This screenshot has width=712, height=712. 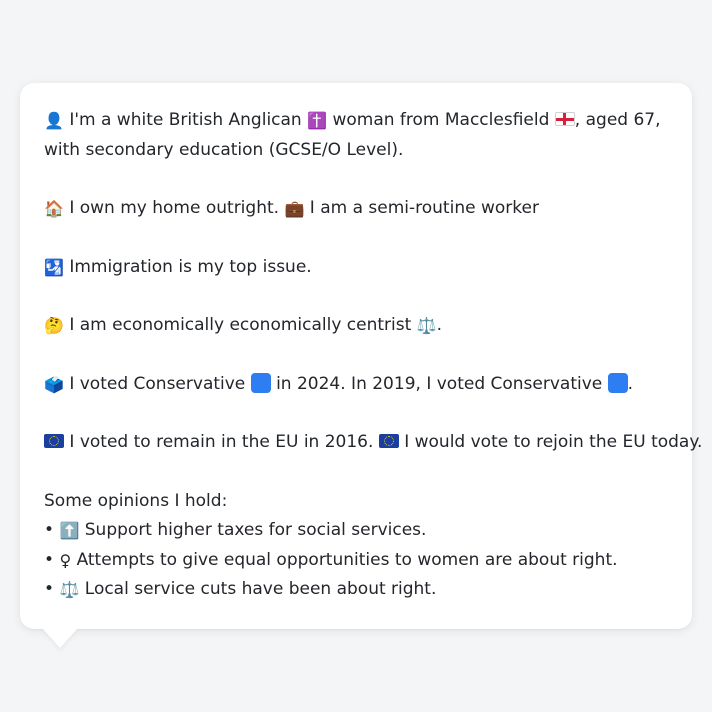 What do you see at coordinates (185, 120) in the screenshot?
I see `identity-text-1: I'm a white British Anglican` at bounding box center [185, 120].